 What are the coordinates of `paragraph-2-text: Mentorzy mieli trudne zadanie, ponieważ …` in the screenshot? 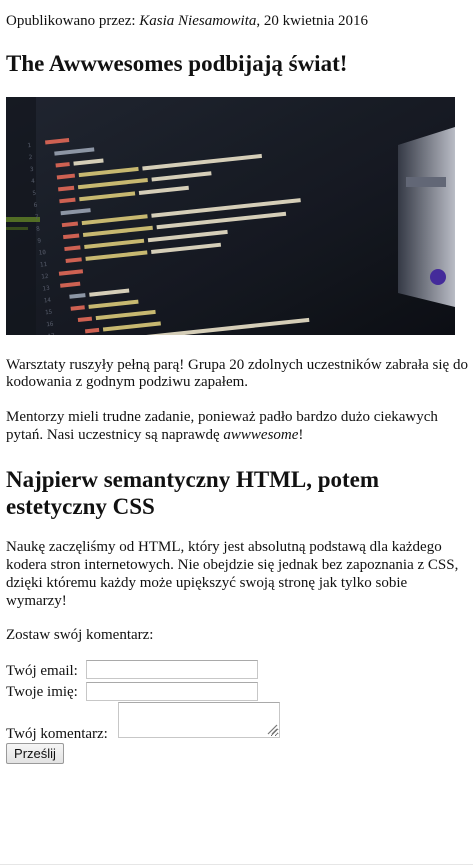 It's located at (222, 426).